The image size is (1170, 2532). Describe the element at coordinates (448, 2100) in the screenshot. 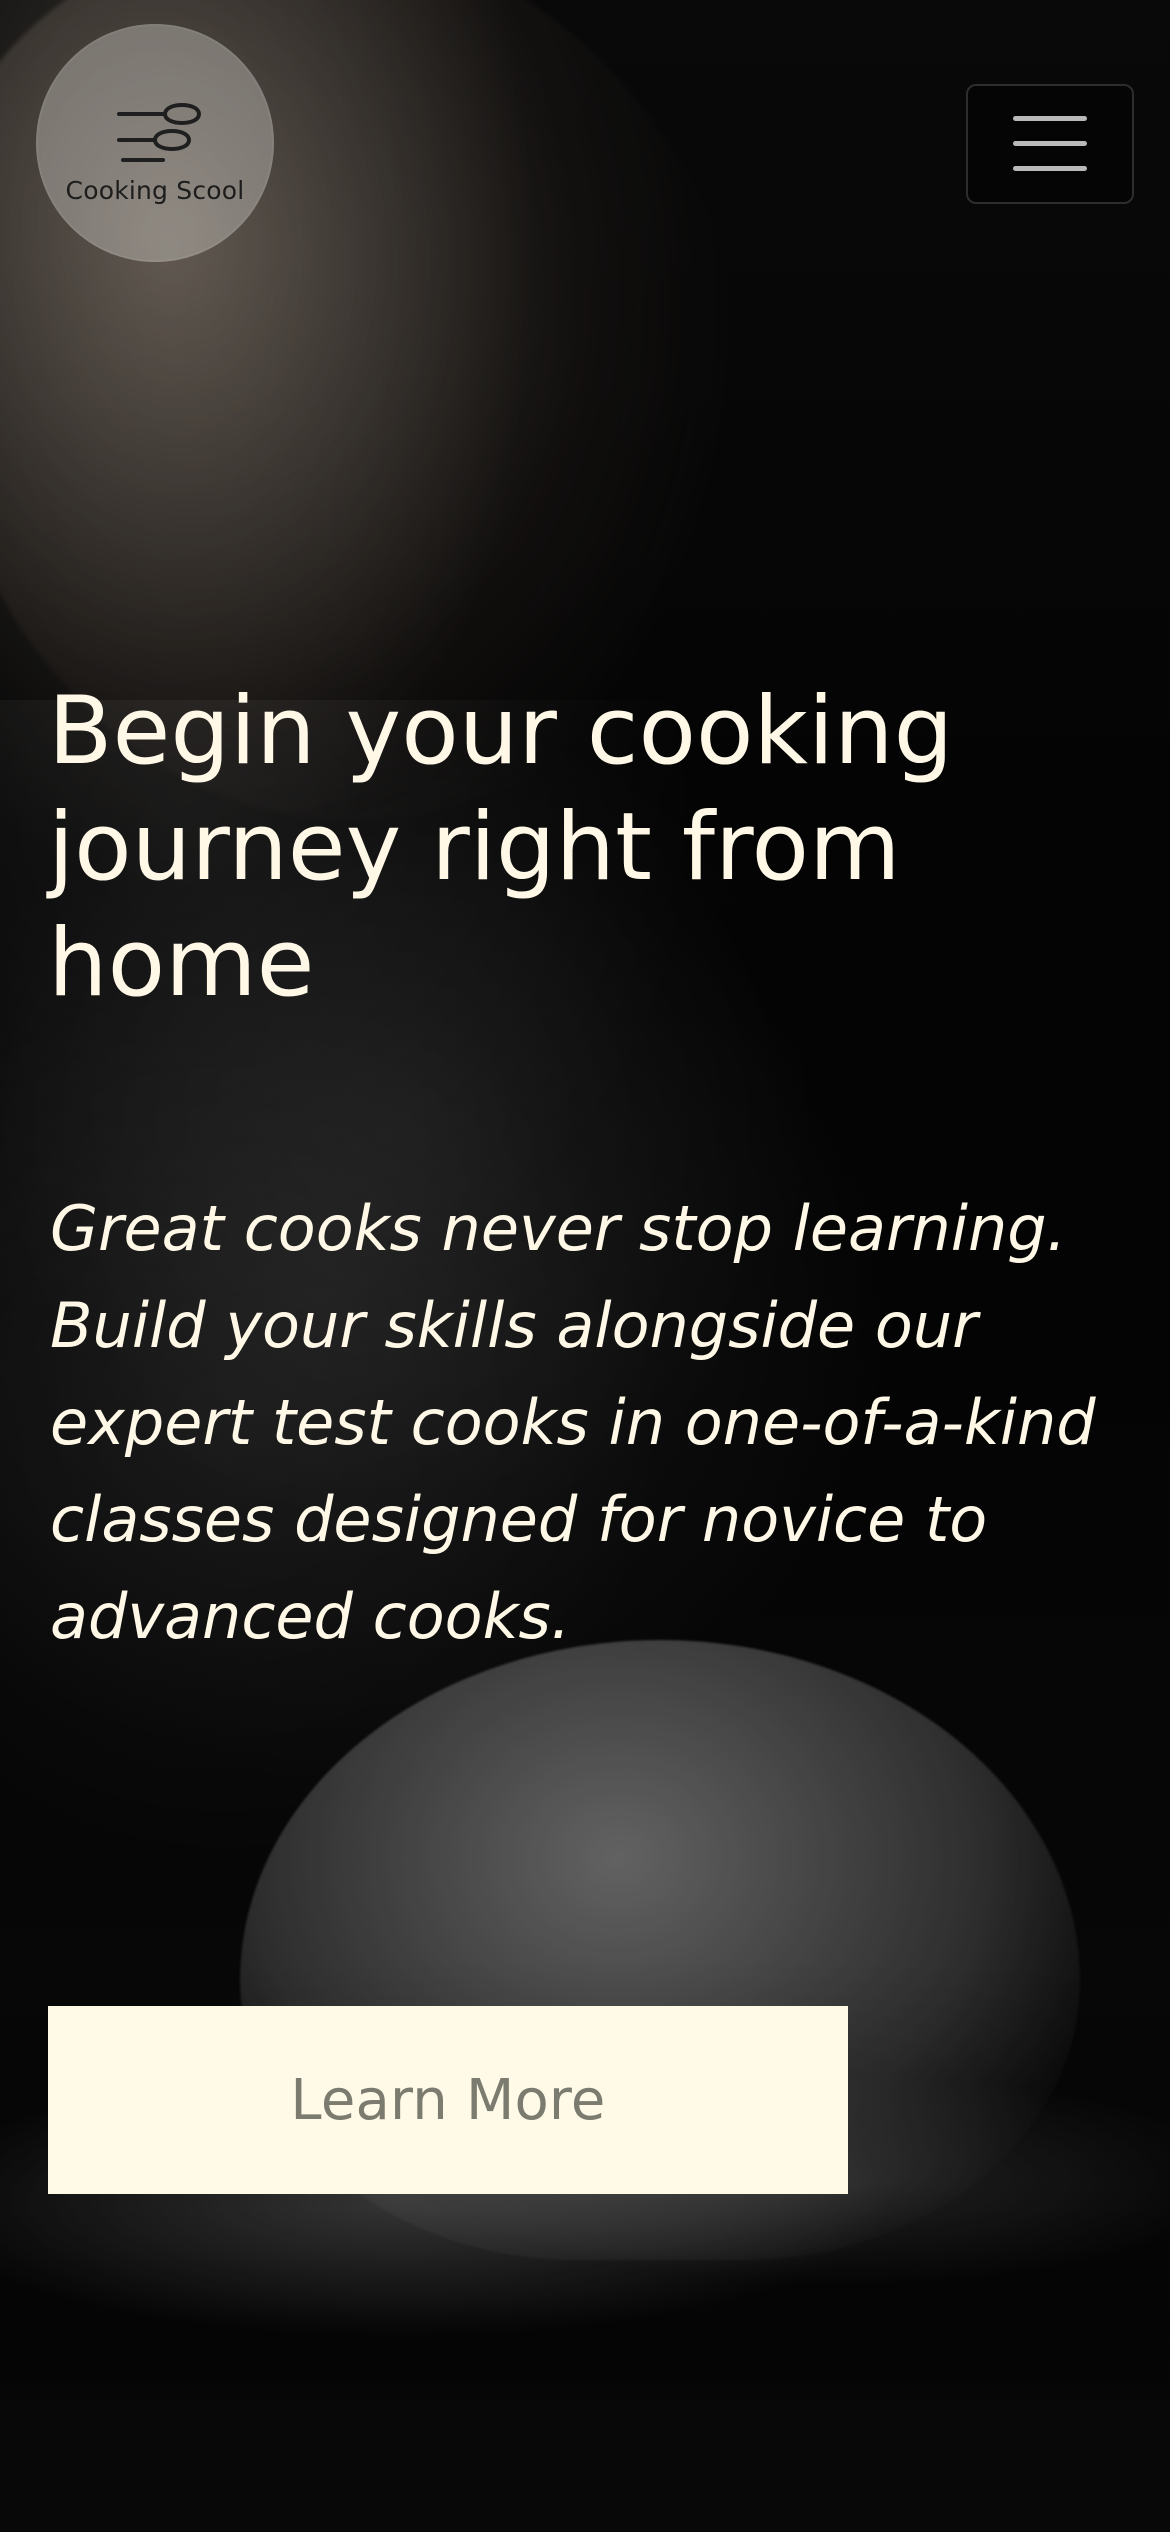

I see `learn-more-button: Learn More` at that location.